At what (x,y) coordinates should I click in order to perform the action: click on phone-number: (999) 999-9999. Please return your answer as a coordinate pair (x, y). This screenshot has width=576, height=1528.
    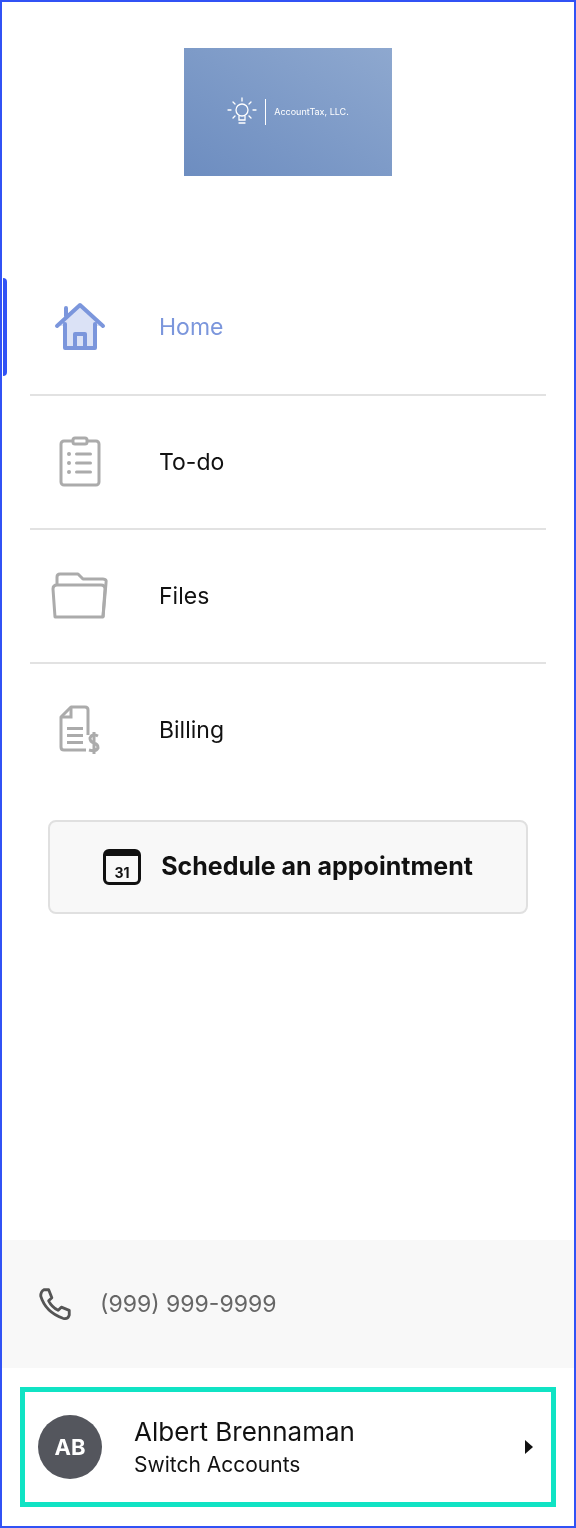
    Looking at the image, I should click on (188, 1304).